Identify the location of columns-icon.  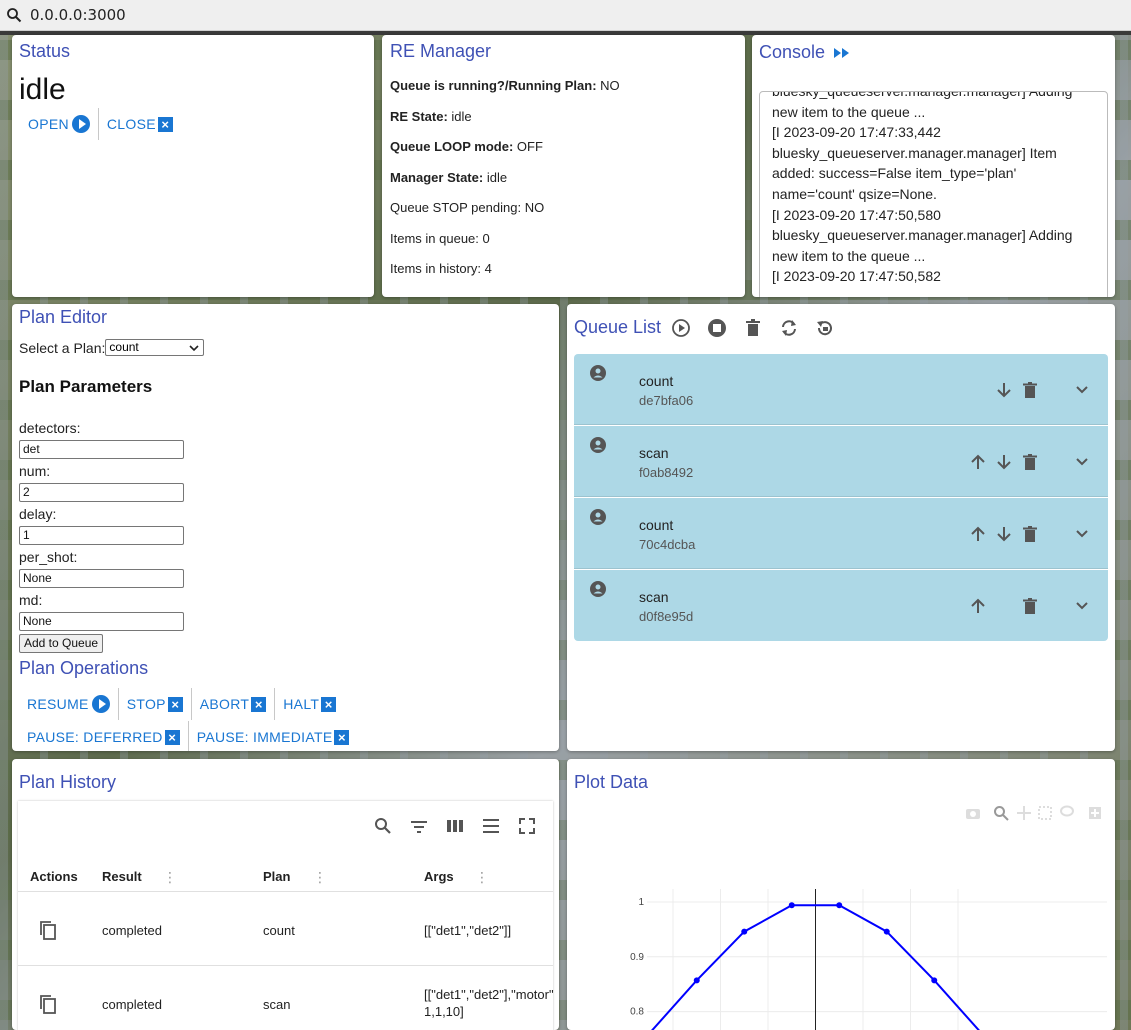
(455, 826).